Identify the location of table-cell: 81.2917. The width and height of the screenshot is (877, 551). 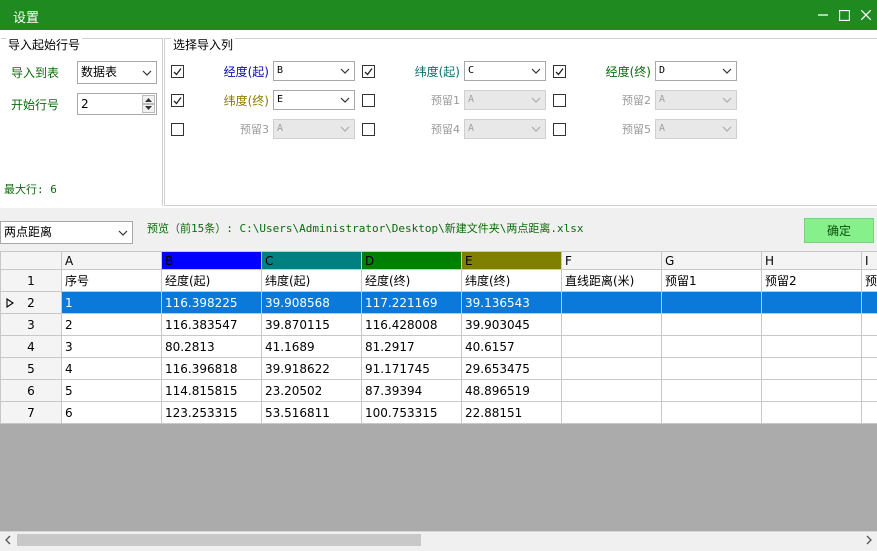
(411, 346).